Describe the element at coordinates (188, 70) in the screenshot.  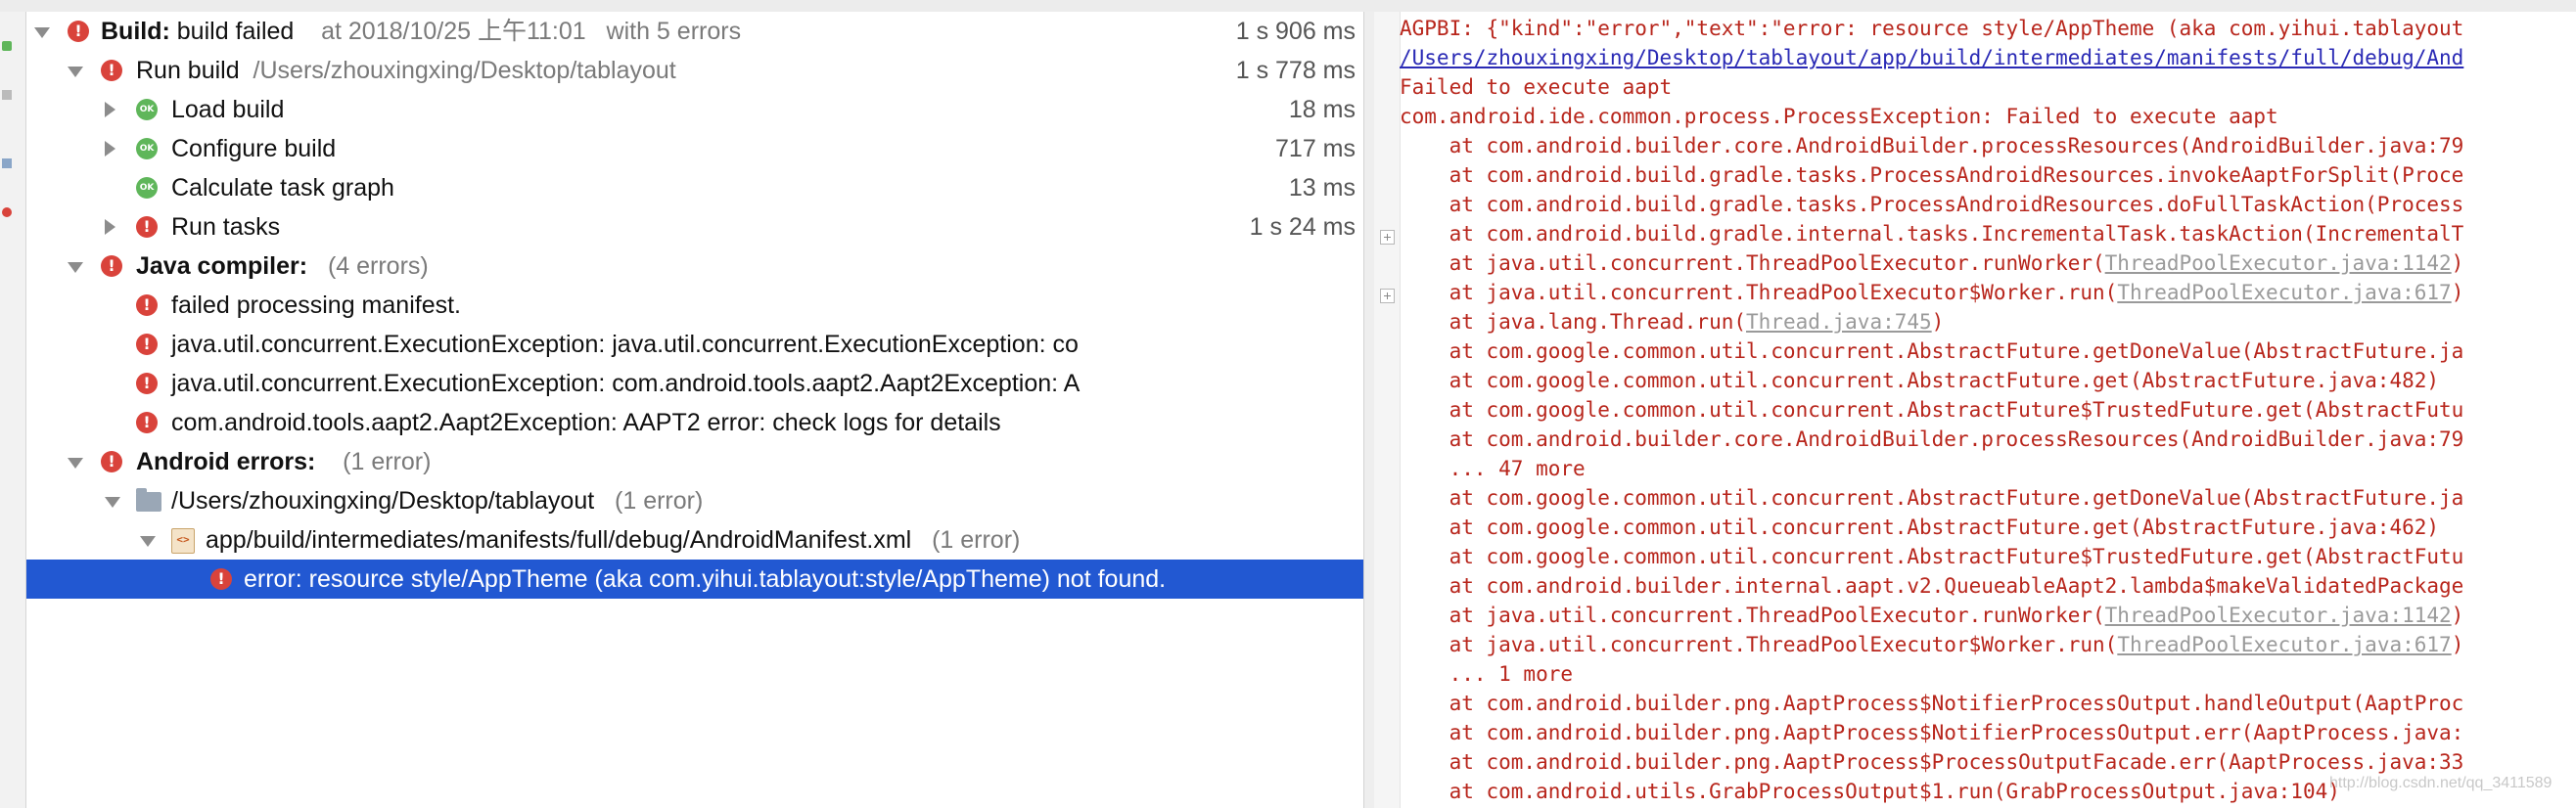
I see `run-build-label: Run build` at that location.